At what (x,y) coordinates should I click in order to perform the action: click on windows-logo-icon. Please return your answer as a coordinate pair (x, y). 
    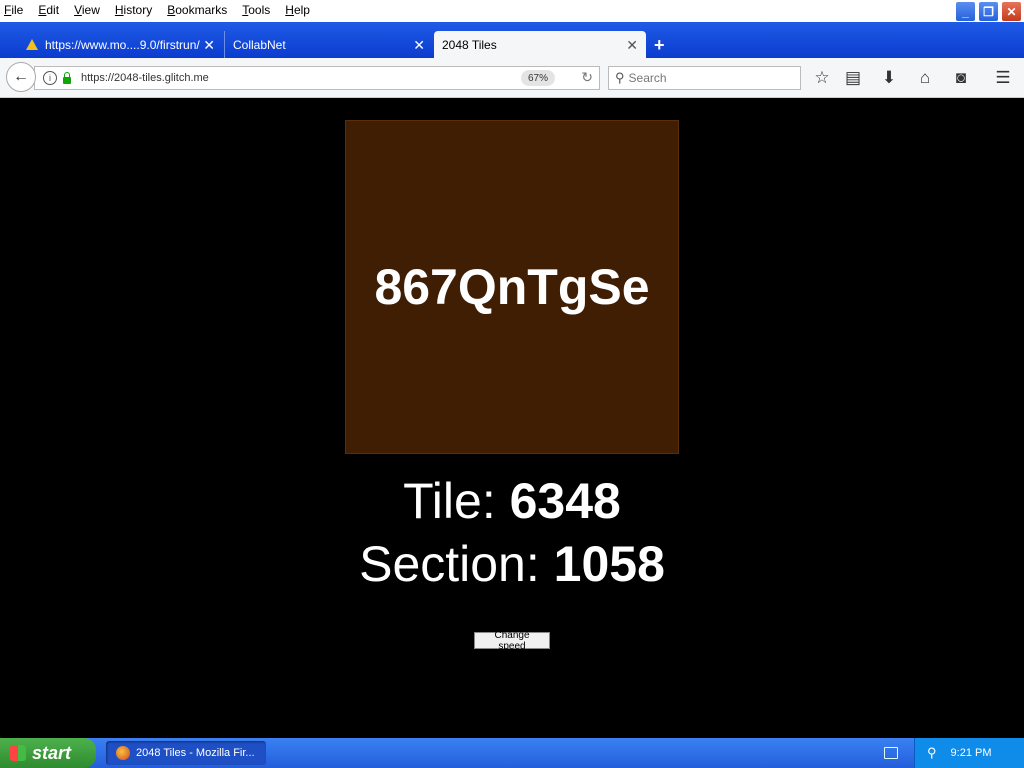
    Looking at the image, I should click on (18, 753).